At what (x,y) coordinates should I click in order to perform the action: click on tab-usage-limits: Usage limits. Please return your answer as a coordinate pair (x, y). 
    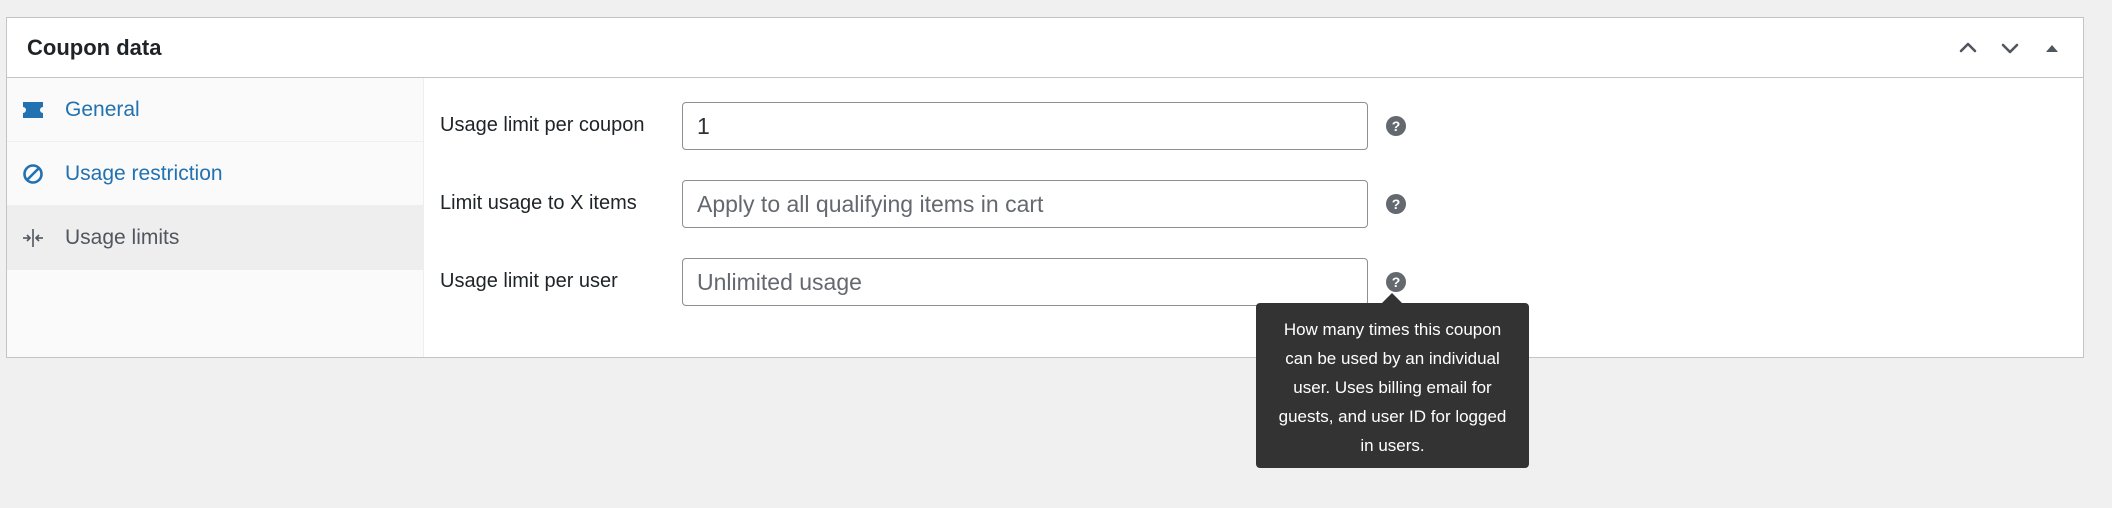
    Looking at the image, I should click on (215, 238).